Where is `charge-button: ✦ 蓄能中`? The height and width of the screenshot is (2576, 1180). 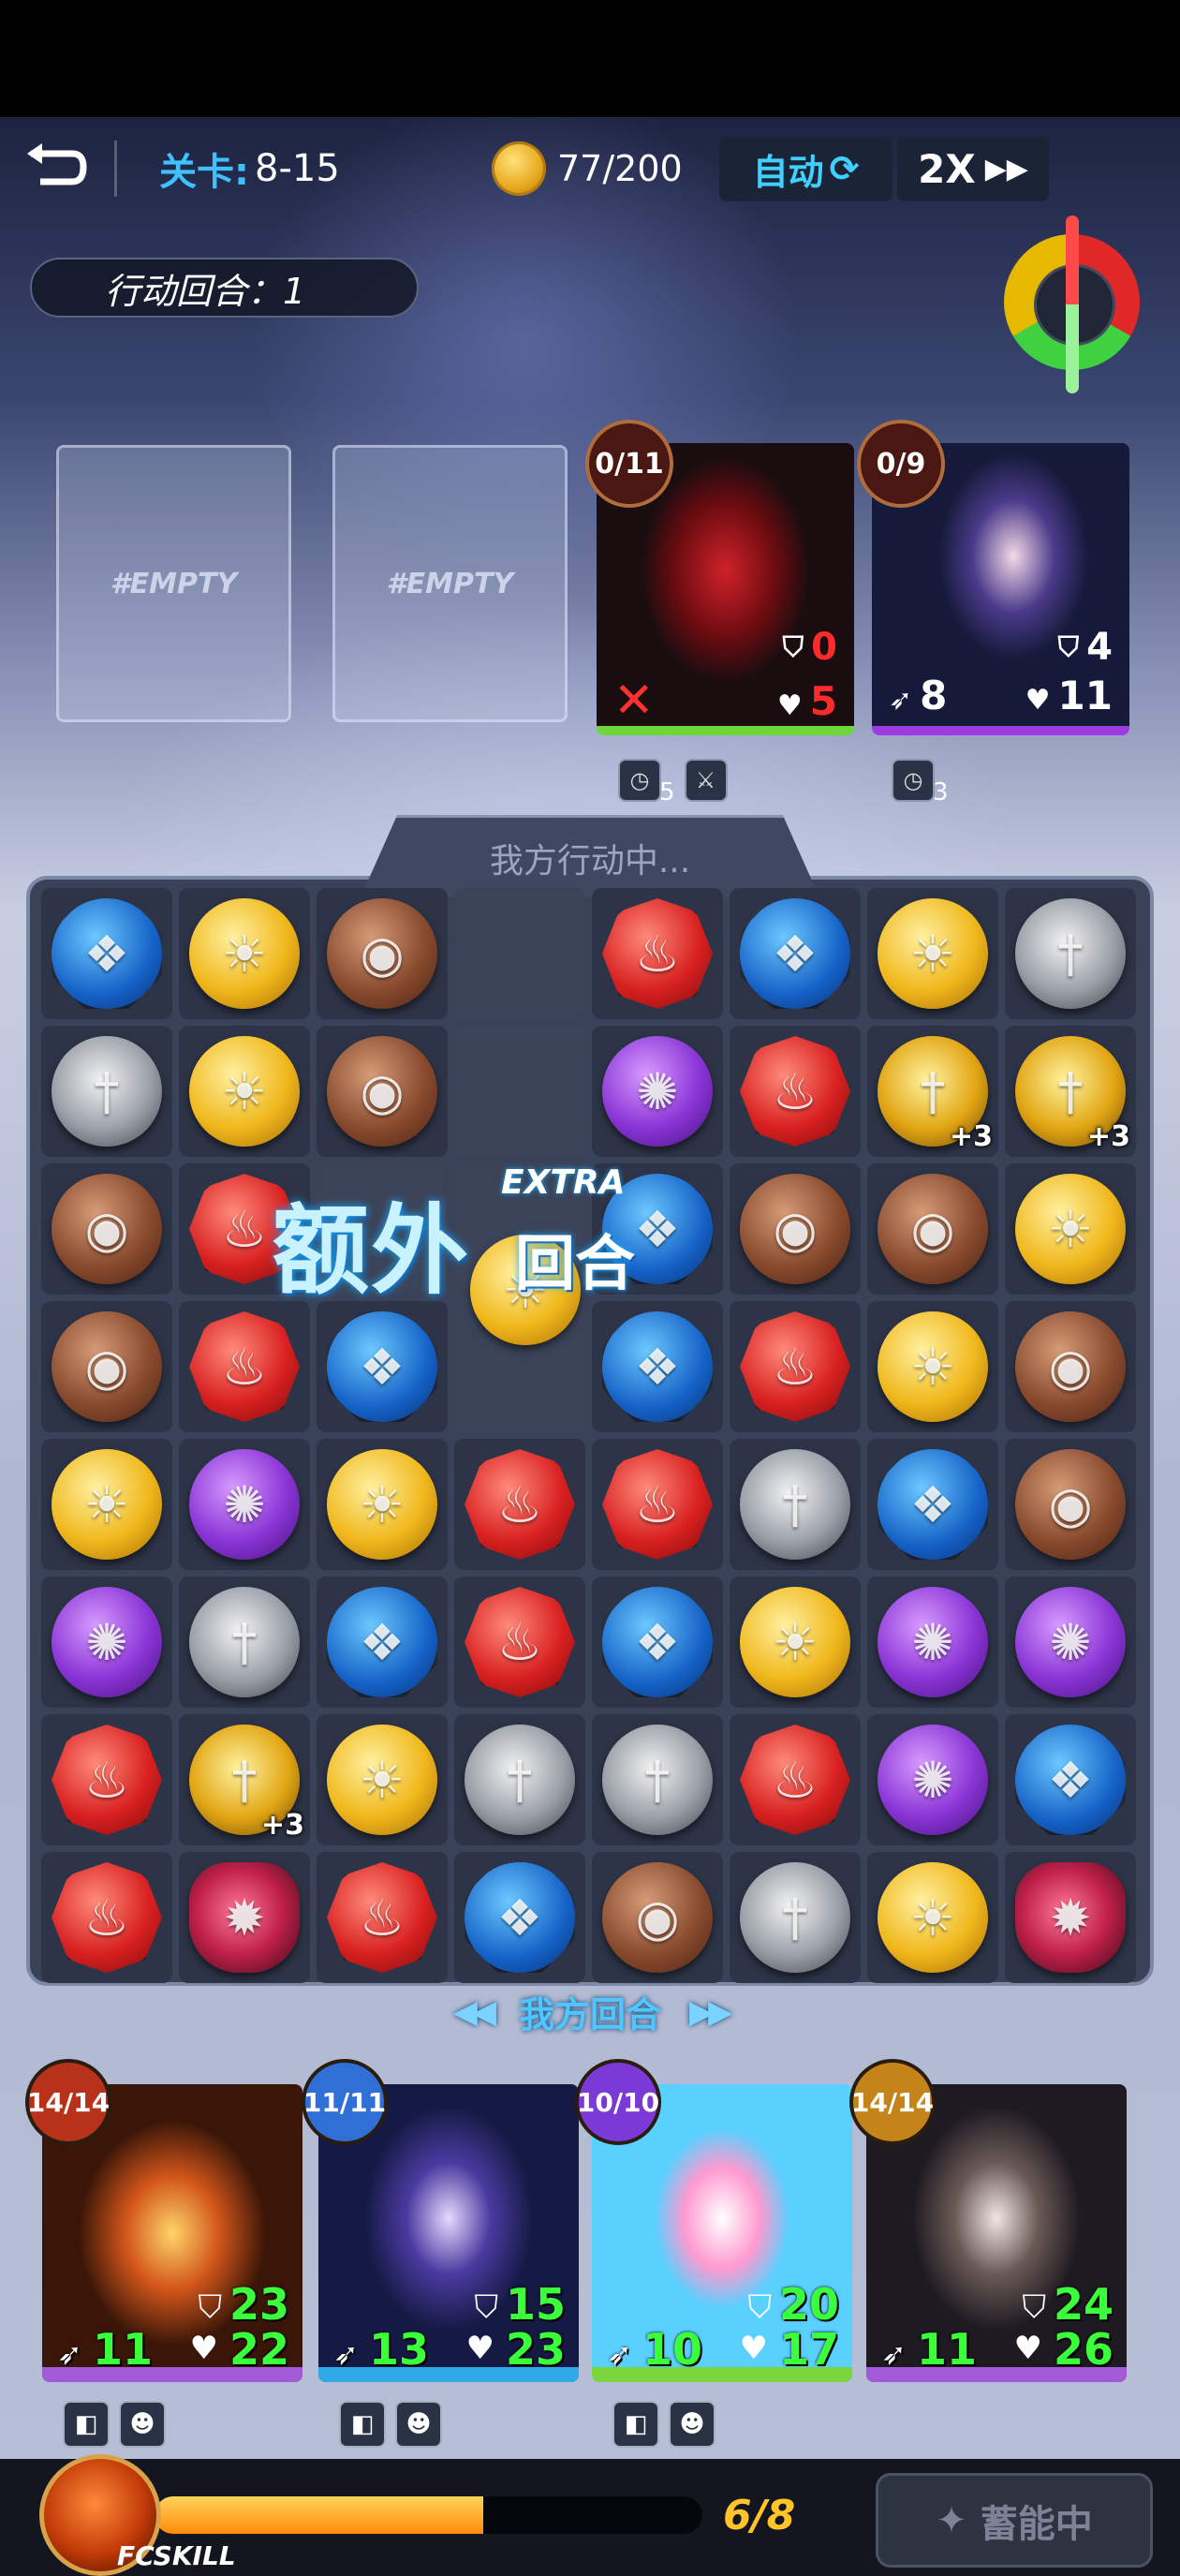 charge-button: ✦ 蓄能中 is located at coordinates (1014, 2520).